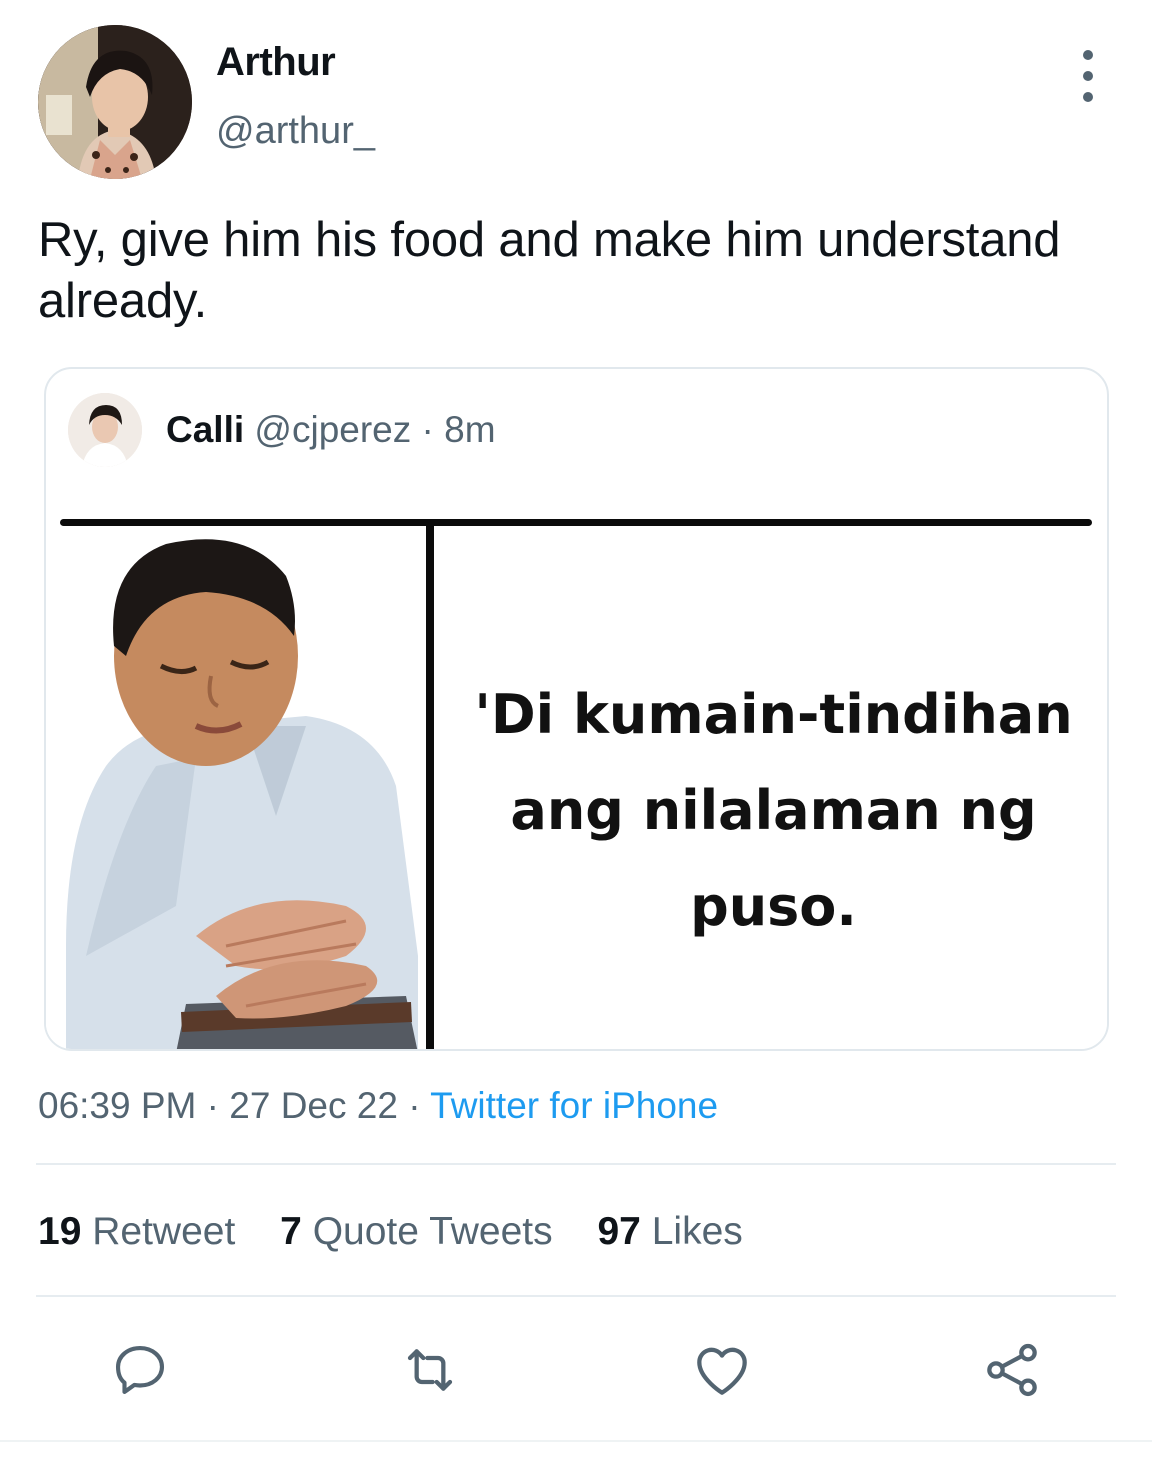 The image size is (1152, 1460). What do you see at coordinates (205, 429) in the screenshot?
I see `quoted-author-display-name: Calli` at bounding box center [205, 429].